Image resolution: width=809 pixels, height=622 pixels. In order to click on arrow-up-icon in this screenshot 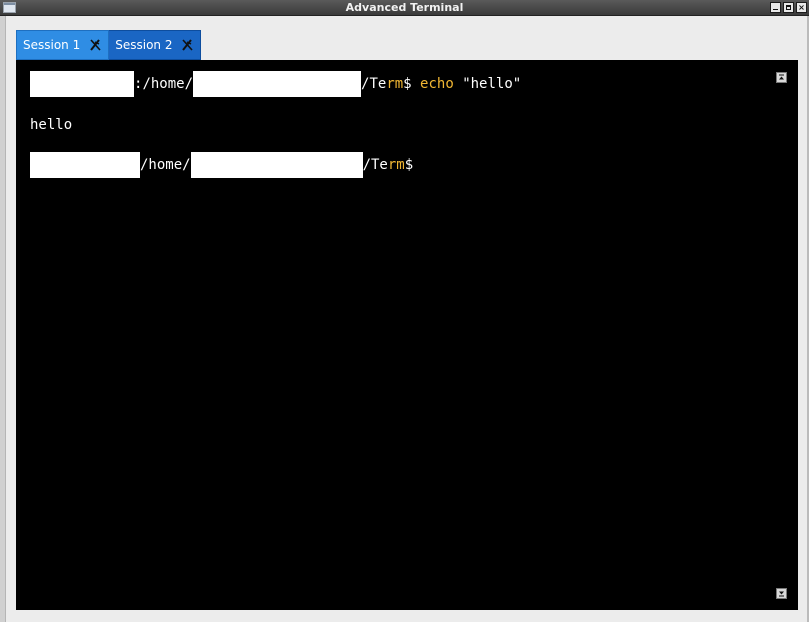, I will do `click(781, 77)`.